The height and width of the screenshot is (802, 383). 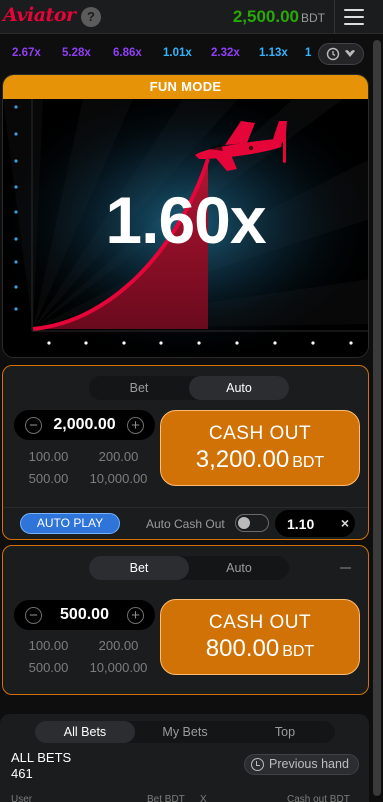 I want to click on history-item: 5.28x, so click(x=76, y=53).